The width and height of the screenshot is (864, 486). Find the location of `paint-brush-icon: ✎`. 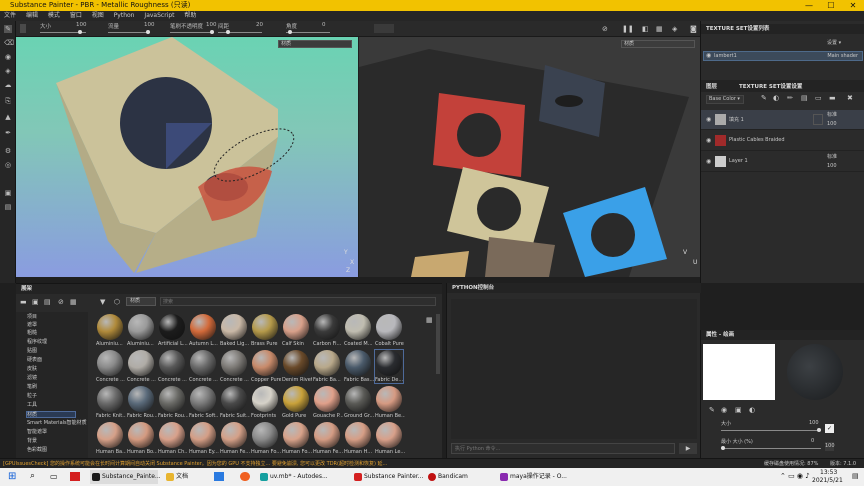

paint-brush-icon: ✎ is located at coordinates (8, 29).